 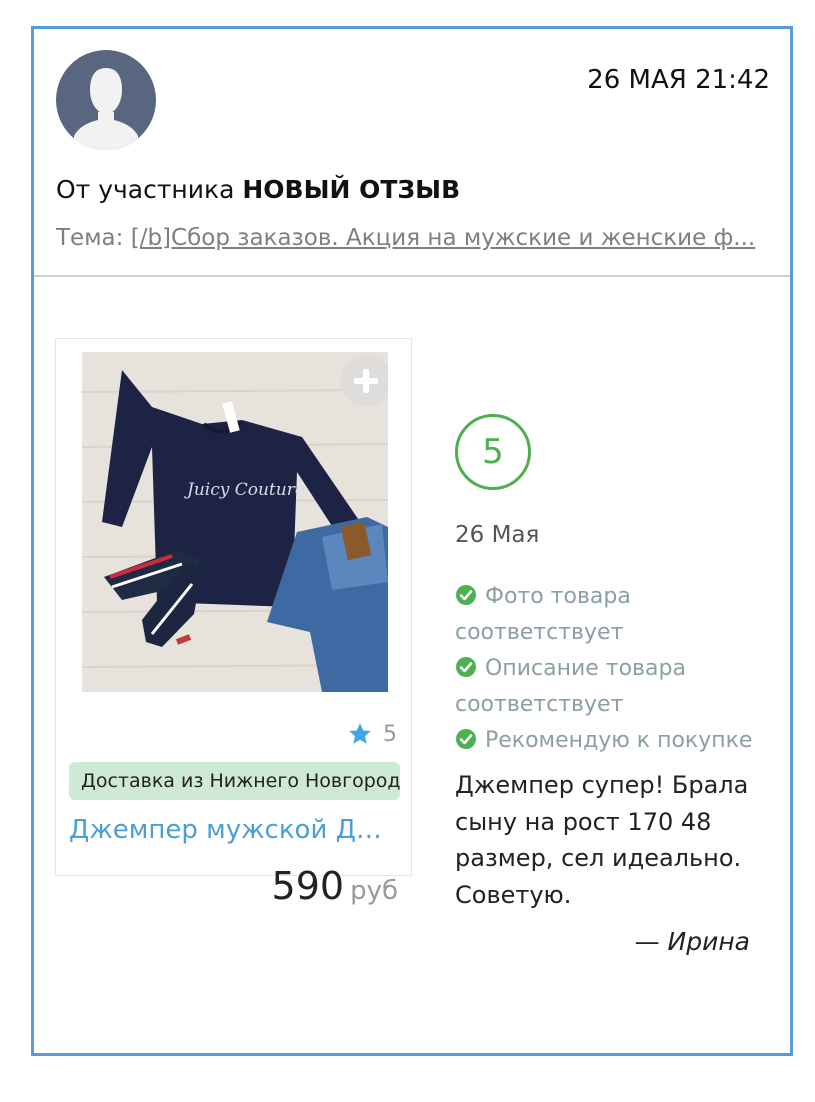 What do you see at coordinates (374, 891) in the screenshot?
I see `price-currency: руб` at bounding box center [374, 891].